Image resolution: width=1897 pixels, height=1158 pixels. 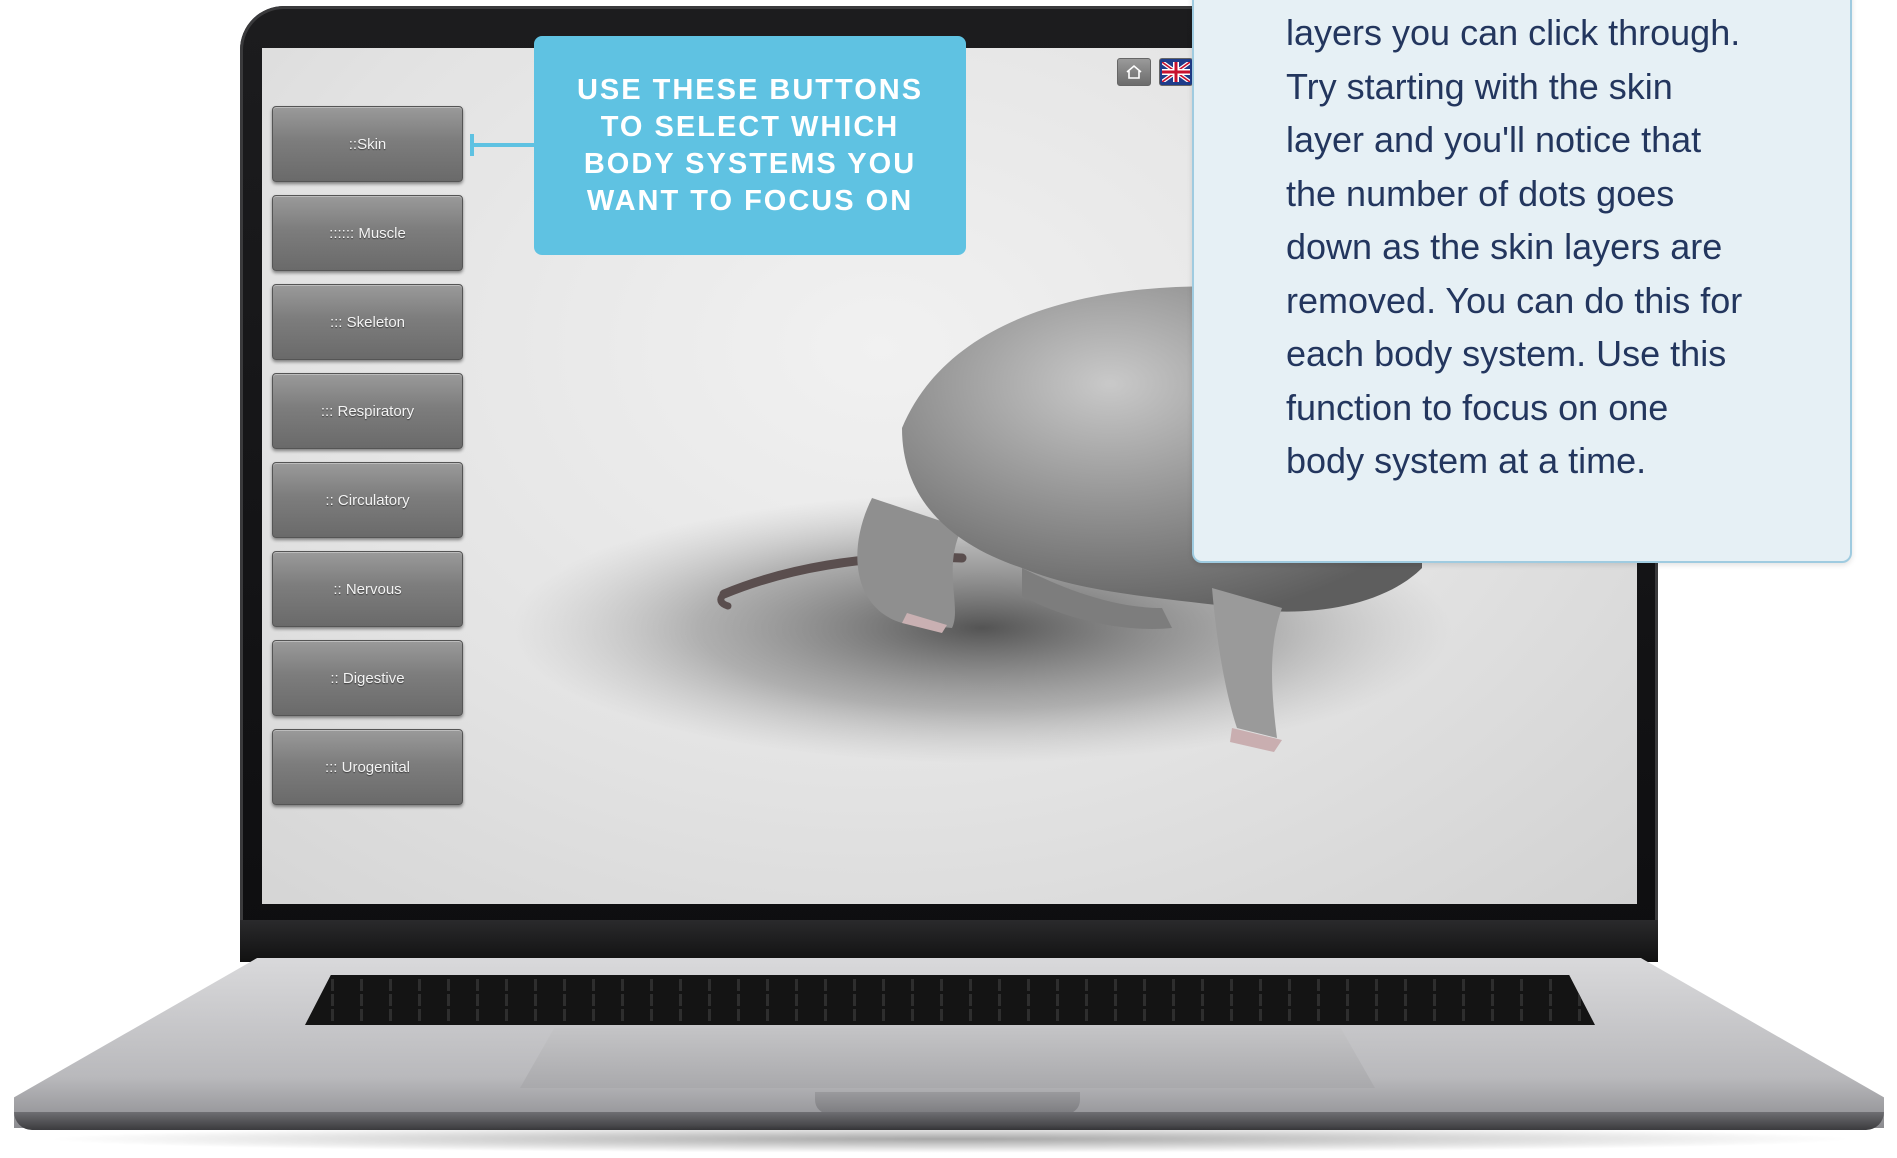 I want to click on info-line: function to focus on one, so click(x=1477, y=407).